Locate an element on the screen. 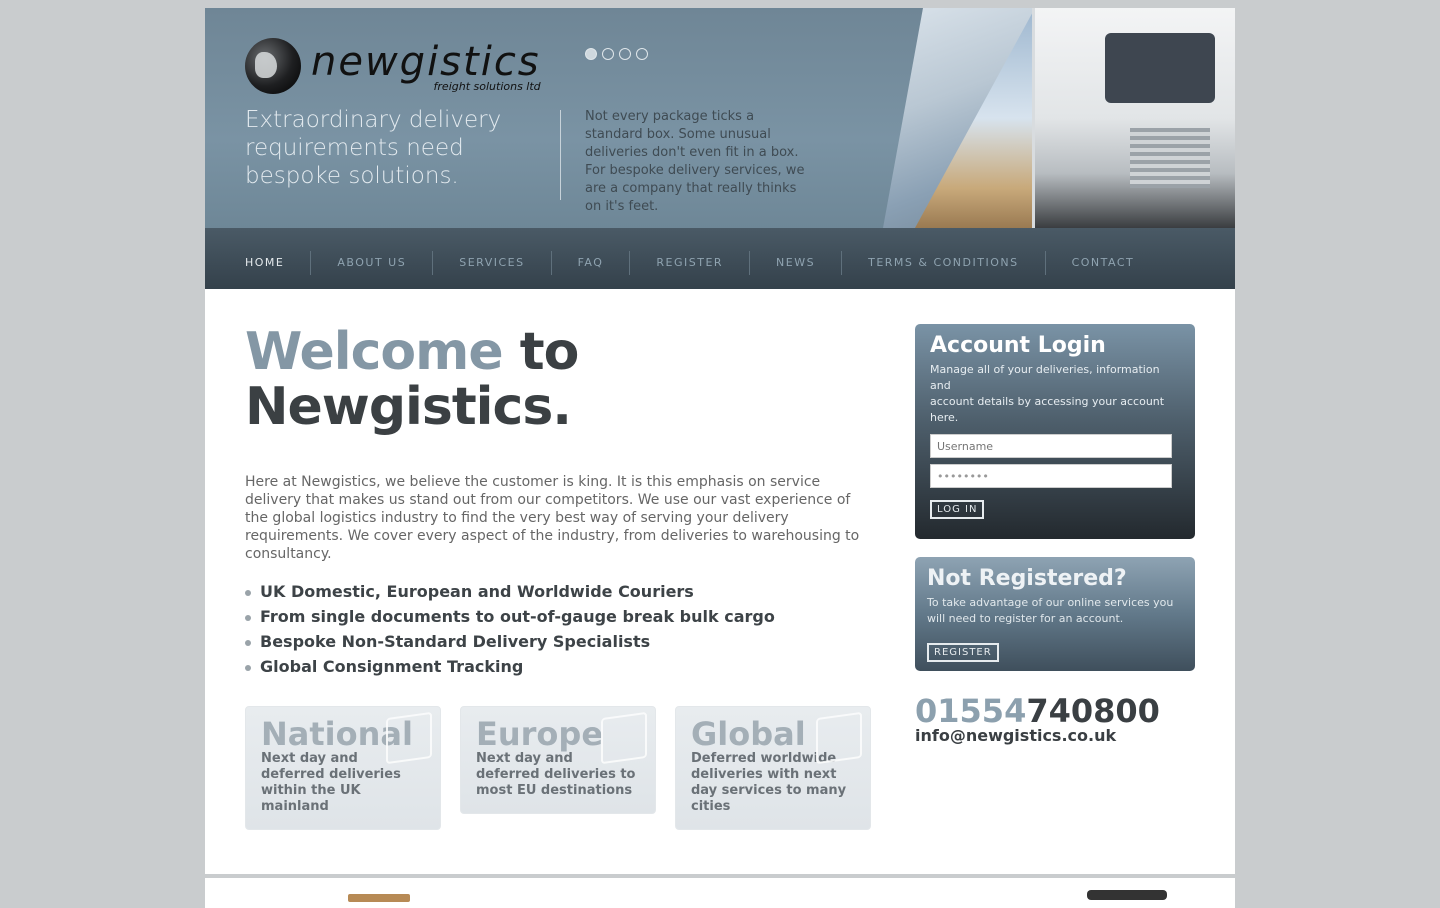 The height and width of the screenshot is (908, 1440). footer-strip is located at coordinates (720, 893).